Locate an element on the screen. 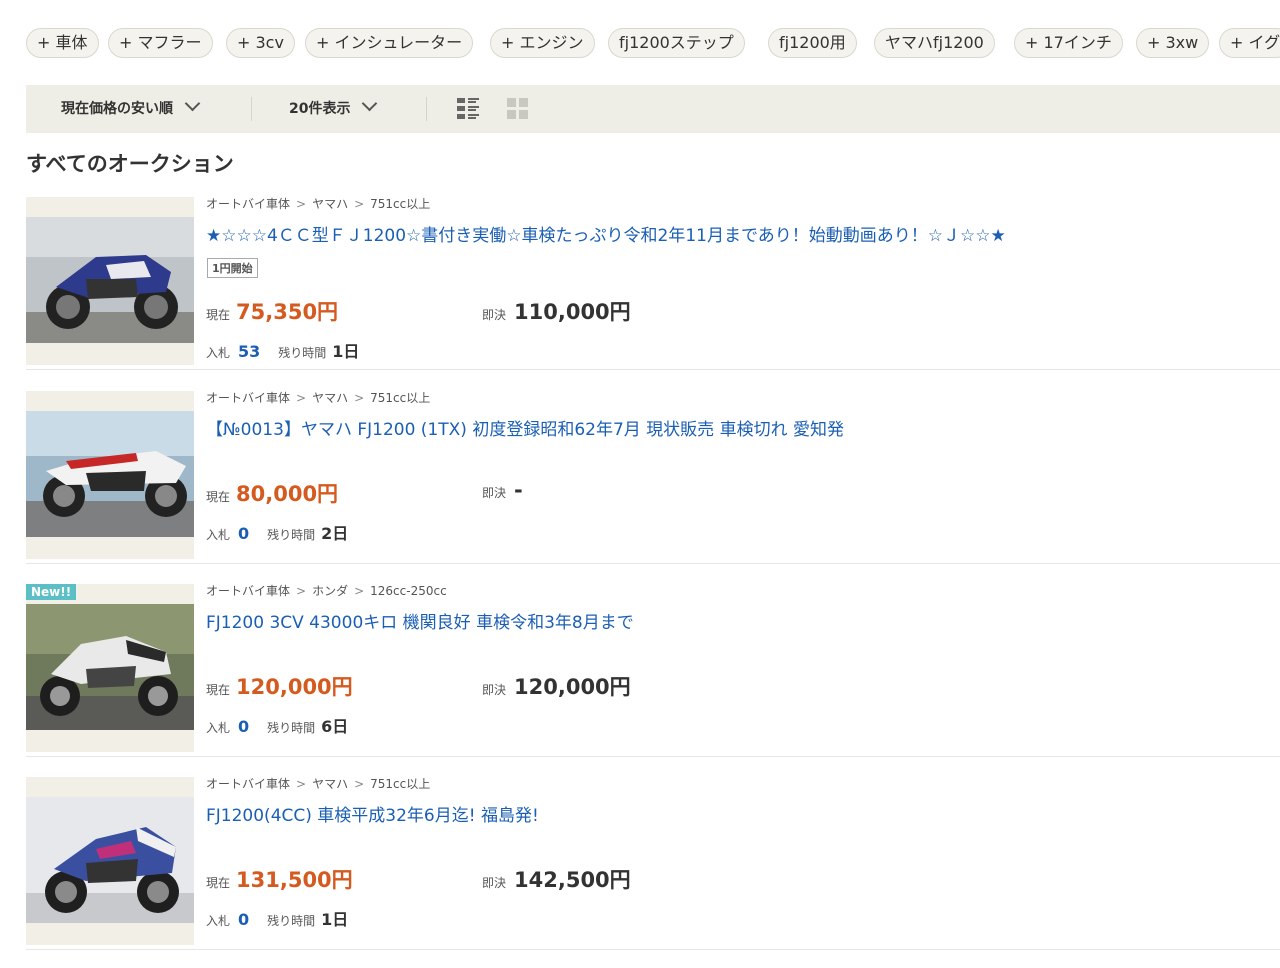 This screenshot has width=1280, height=968. tag-chip: + インシュレーター is located at coordinates (389, 43).